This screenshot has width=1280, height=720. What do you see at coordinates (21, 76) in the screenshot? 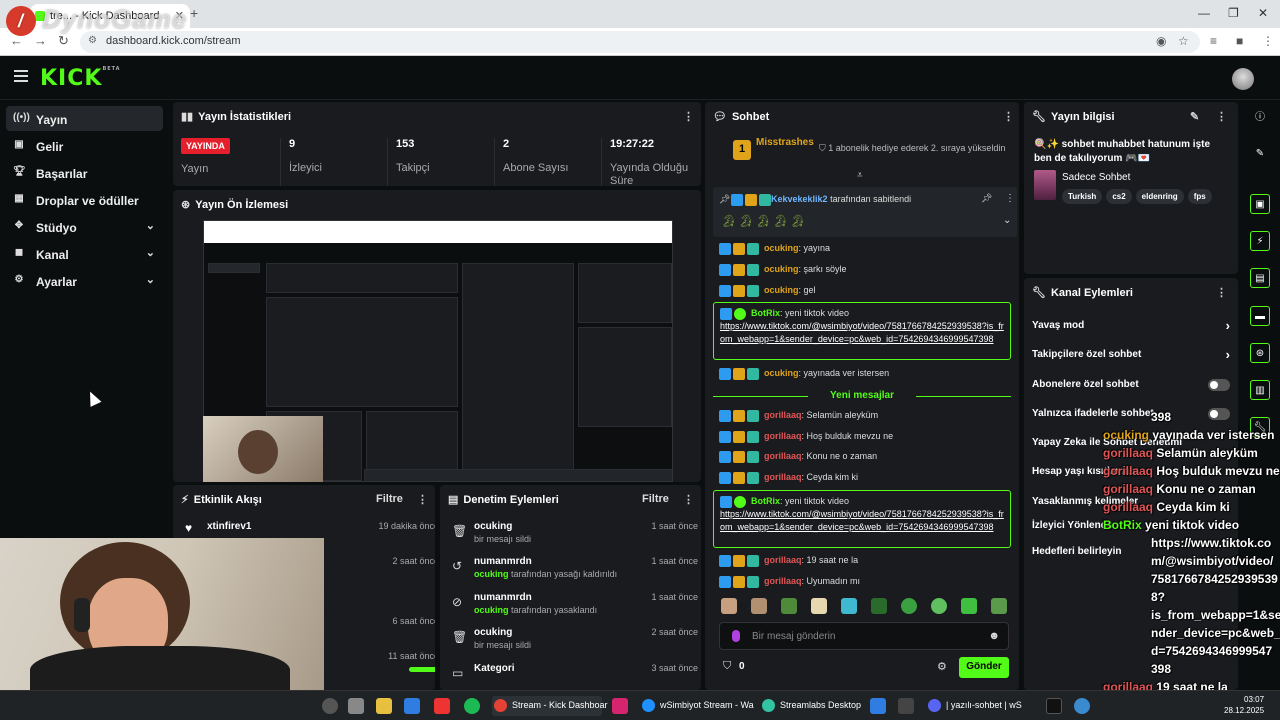
I see `hamburger-menu-icon` at bounding box center [21, 76].